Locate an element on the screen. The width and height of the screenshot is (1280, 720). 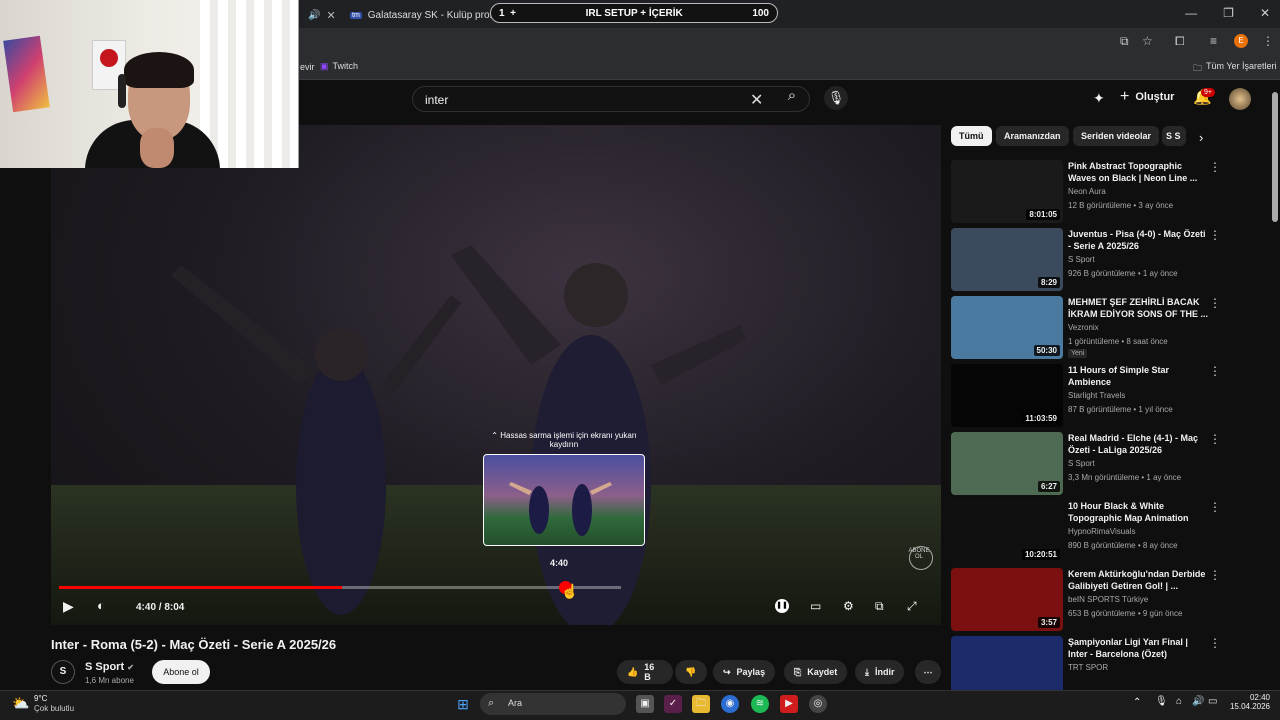
chevron-up-icon: ⌃ is located at coordinates (1137, 702).